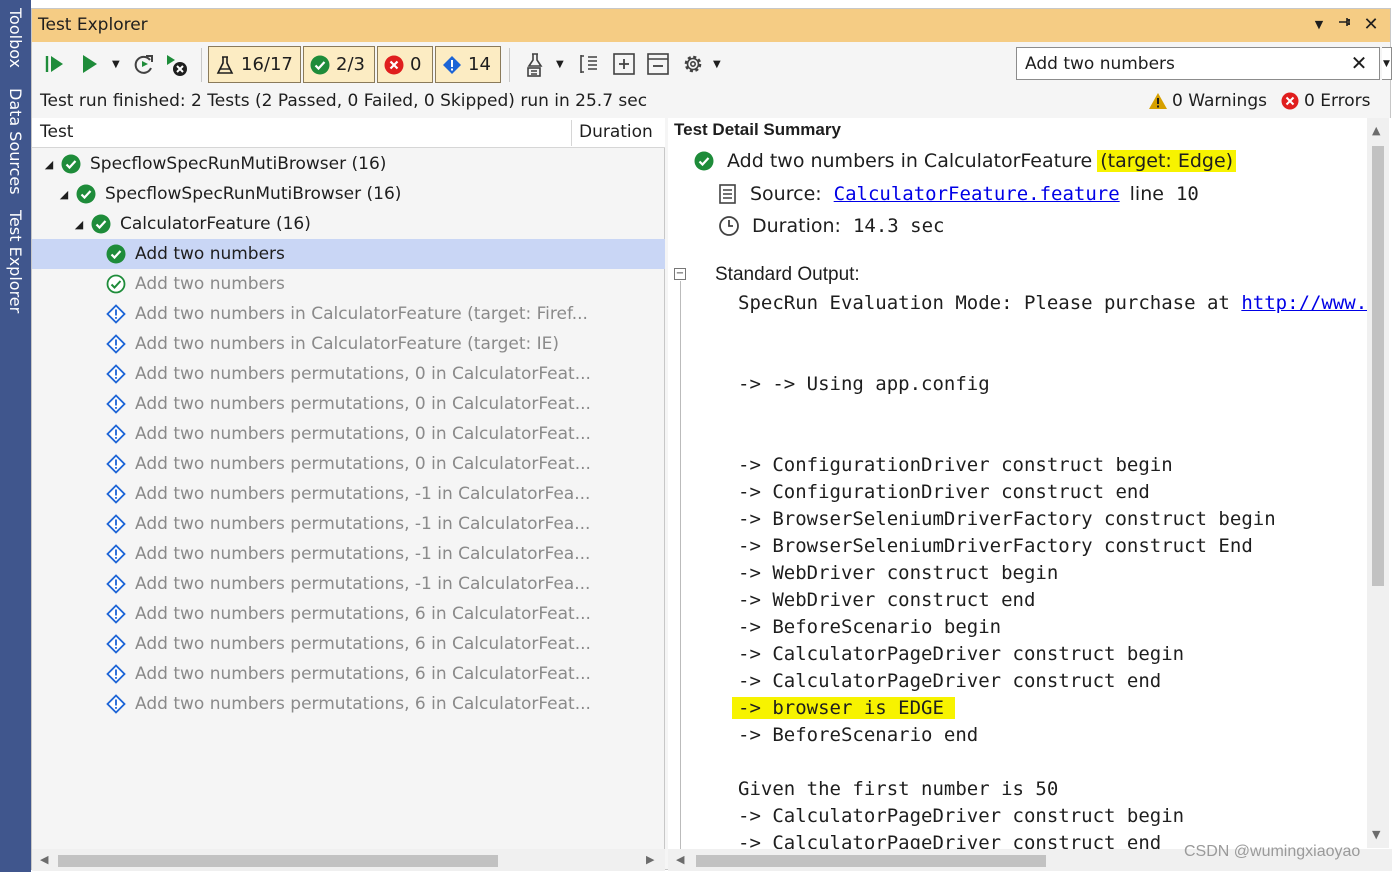 The image size is (1394, 872). I want to click on dock-tab-toolbox: Toolbox, so click(15, 38).